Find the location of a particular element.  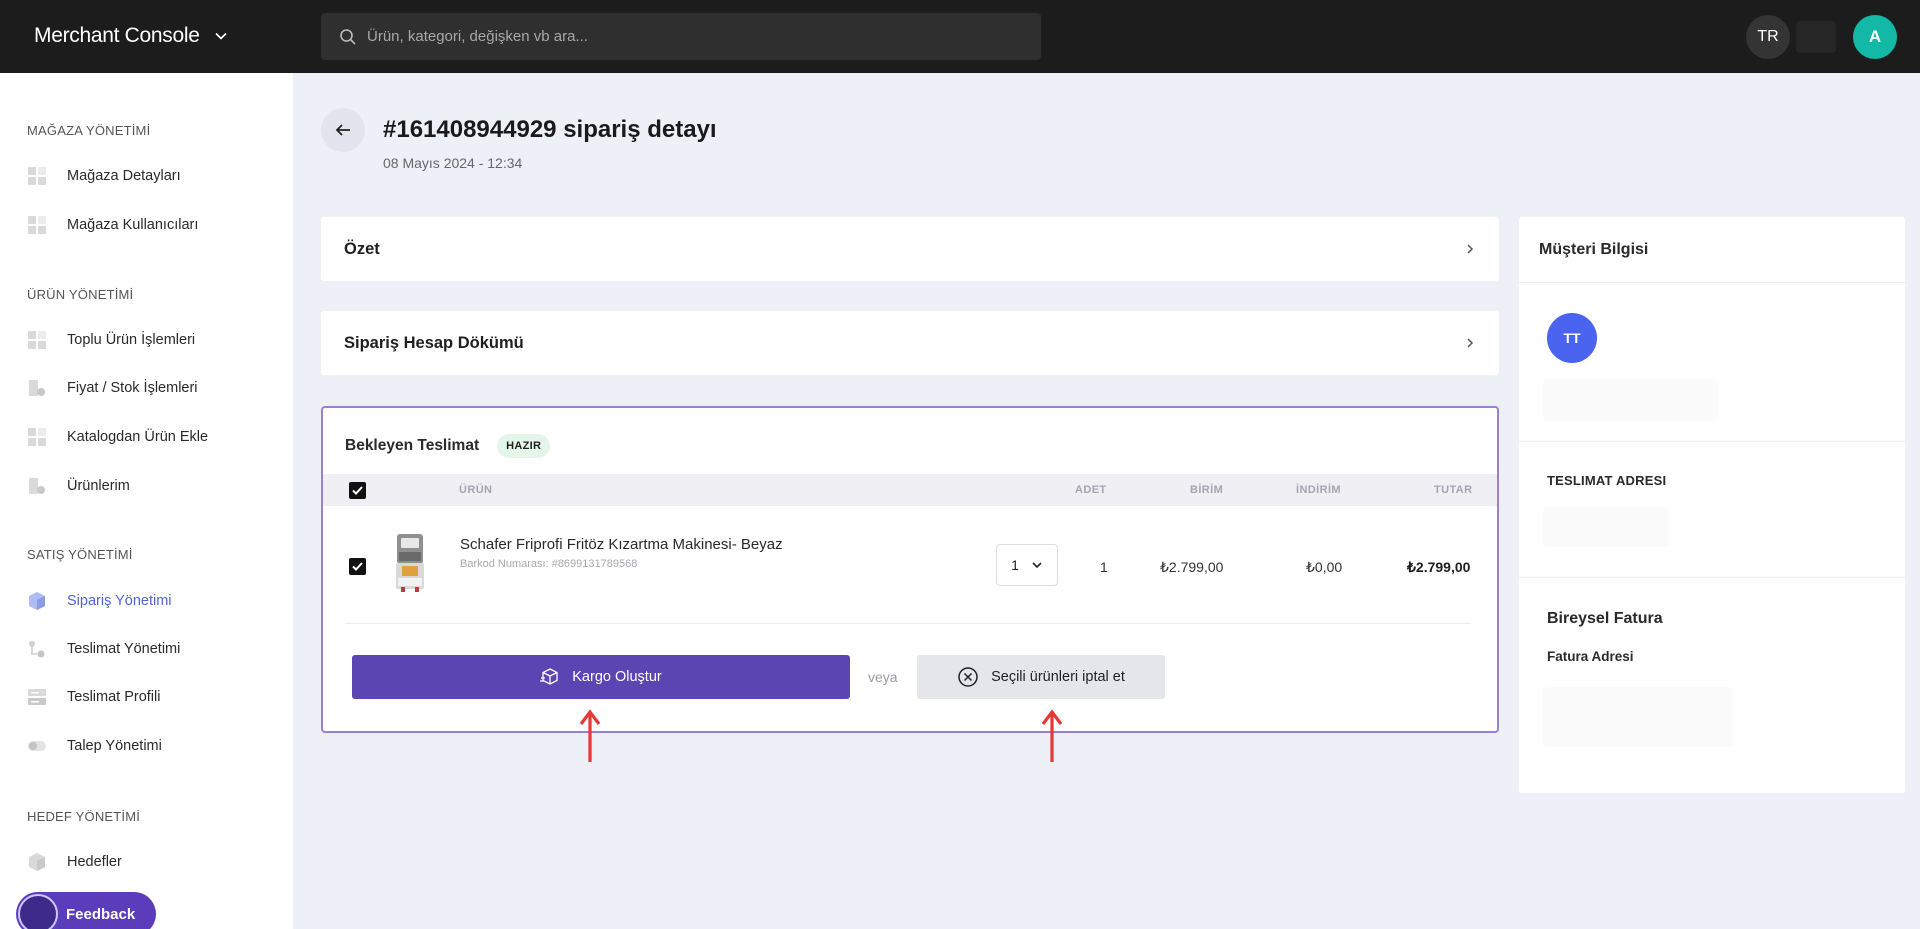

close-circle-icon is located at coordinates (968, 677).